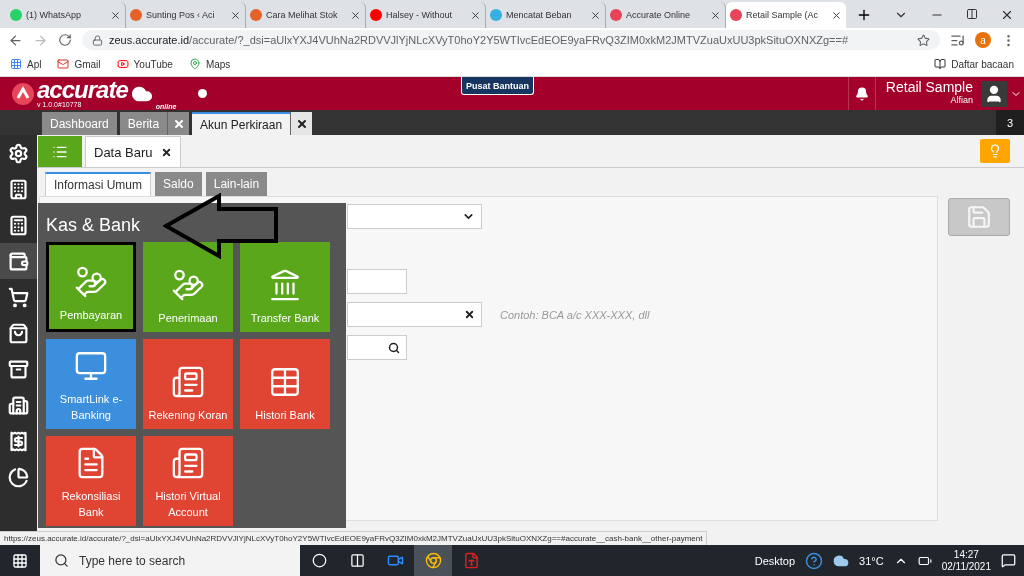 Image resolution: width=1024 pixels, height=576 pixels. I want to click on select-field, so click(414, 216).